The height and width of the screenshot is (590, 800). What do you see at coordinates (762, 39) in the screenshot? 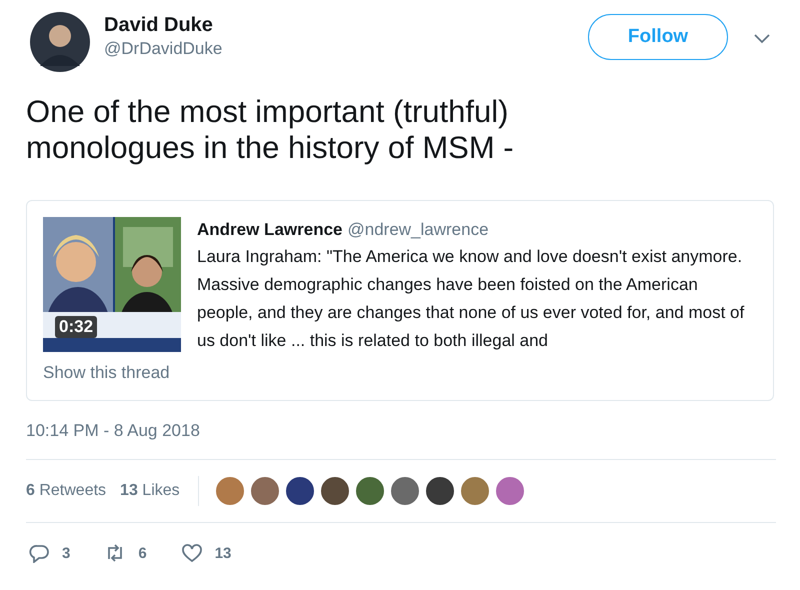
I see `chevron-down-icon` at bounding box center [762, 39].